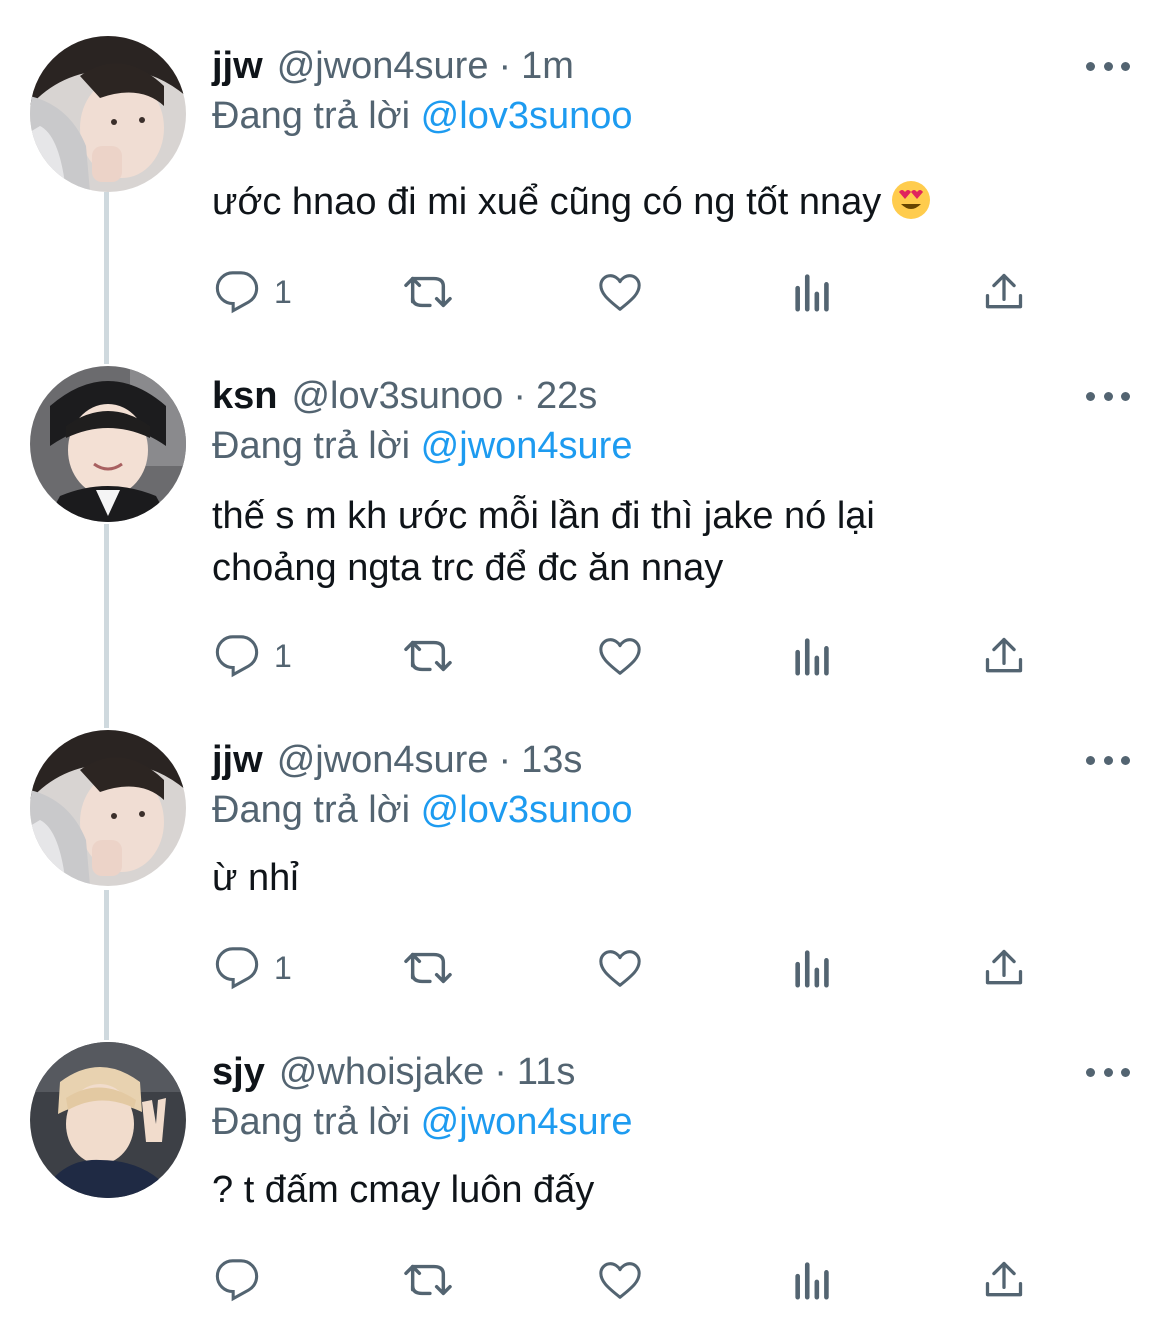 The height and width of the screenshot is (1324, 1170). I want to click on heart-eyes-emoji-icon, so click(911, 207).